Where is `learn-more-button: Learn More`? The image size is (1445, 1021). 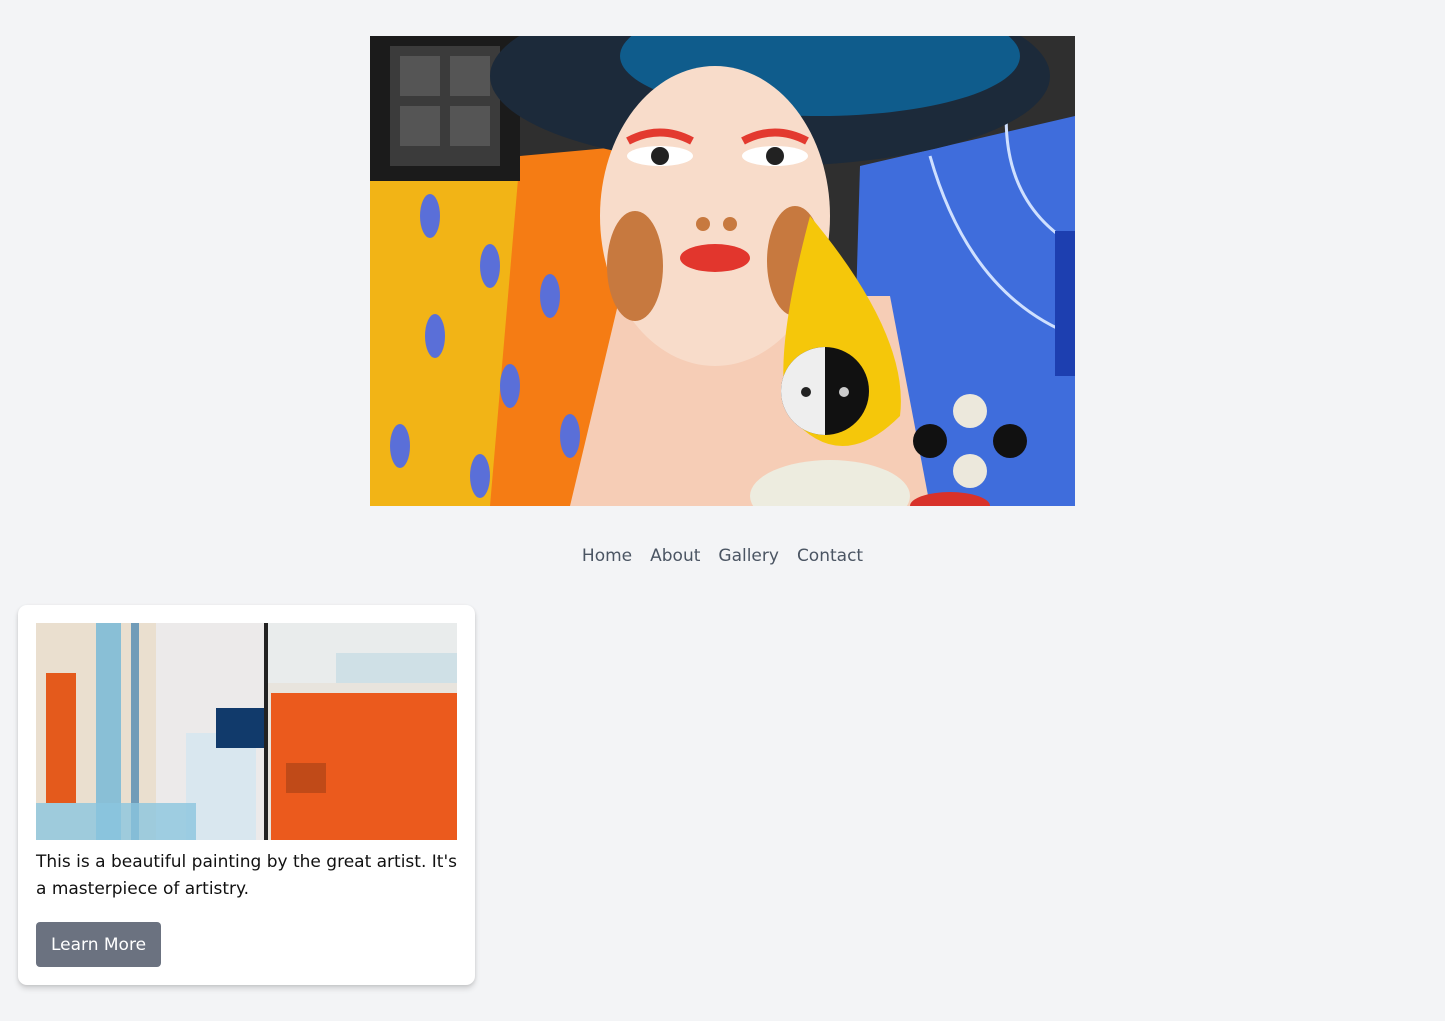
learn-more-button: Learn More is located at coordinates (98, 944).